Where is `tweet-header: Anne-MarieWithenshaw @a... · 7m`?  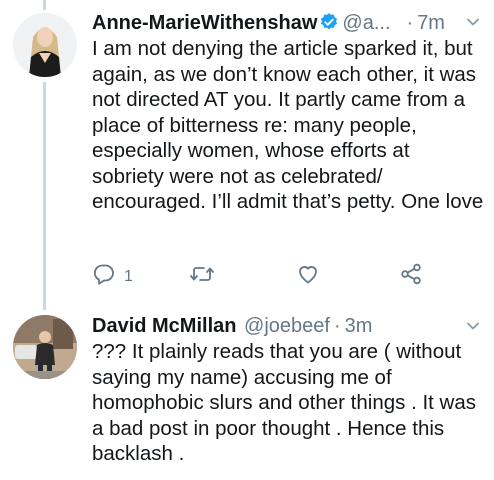 tweet-header: Anne-MarieWithenshaw @a... · 7m is located at coordinates (268, 24).